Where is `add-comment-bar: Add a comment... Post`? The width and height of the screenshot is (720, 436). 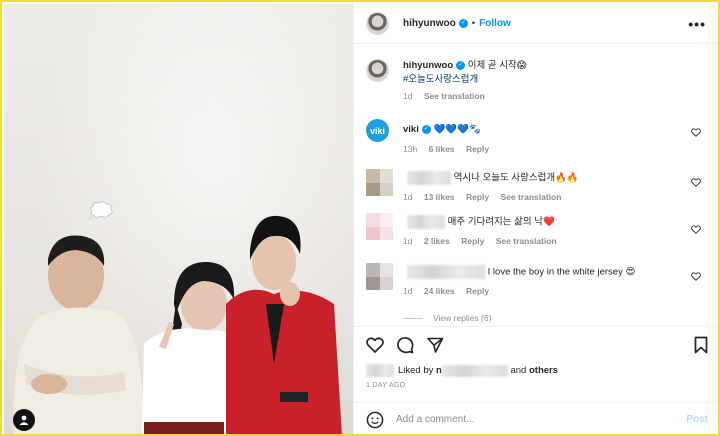
add-comment-bar: Add a comment... Post is located at coordinates (536, 418).